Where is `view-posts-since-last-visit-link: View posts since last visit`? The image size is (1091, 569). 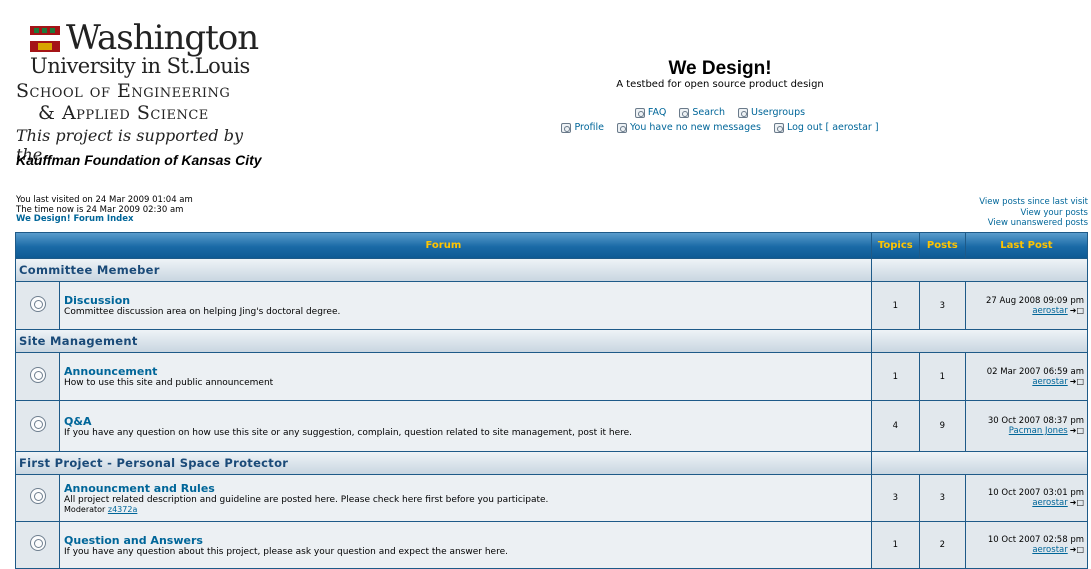
view-posts-since-last-visit-link: View posts since last visit is located at coordinates (1033, 202).